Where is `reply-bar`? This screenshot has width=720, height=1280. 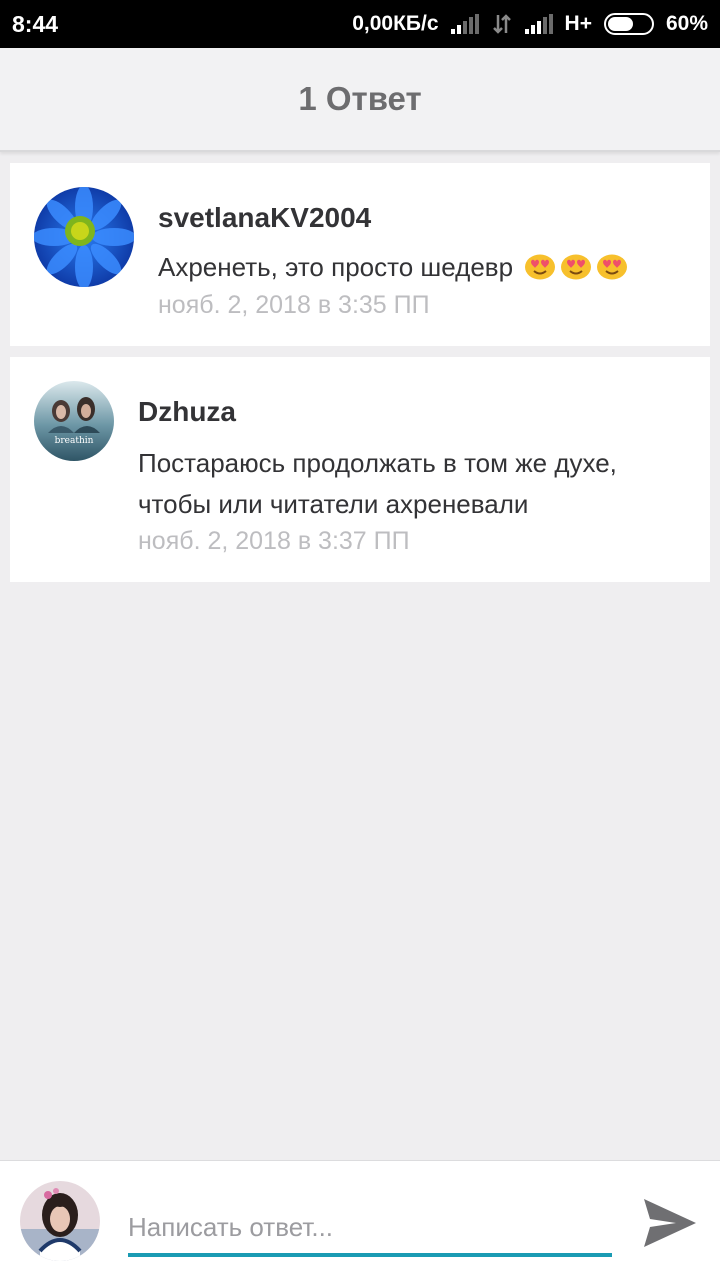
reply-bar is located at coordinates (360, 1220).